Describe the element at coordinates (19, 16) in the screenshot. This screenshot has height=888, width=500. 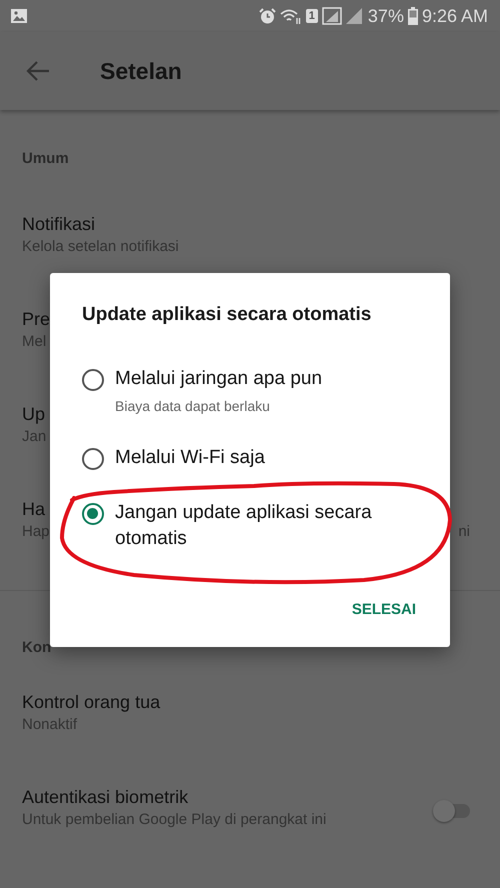
I see `gallery-icon` at that location.